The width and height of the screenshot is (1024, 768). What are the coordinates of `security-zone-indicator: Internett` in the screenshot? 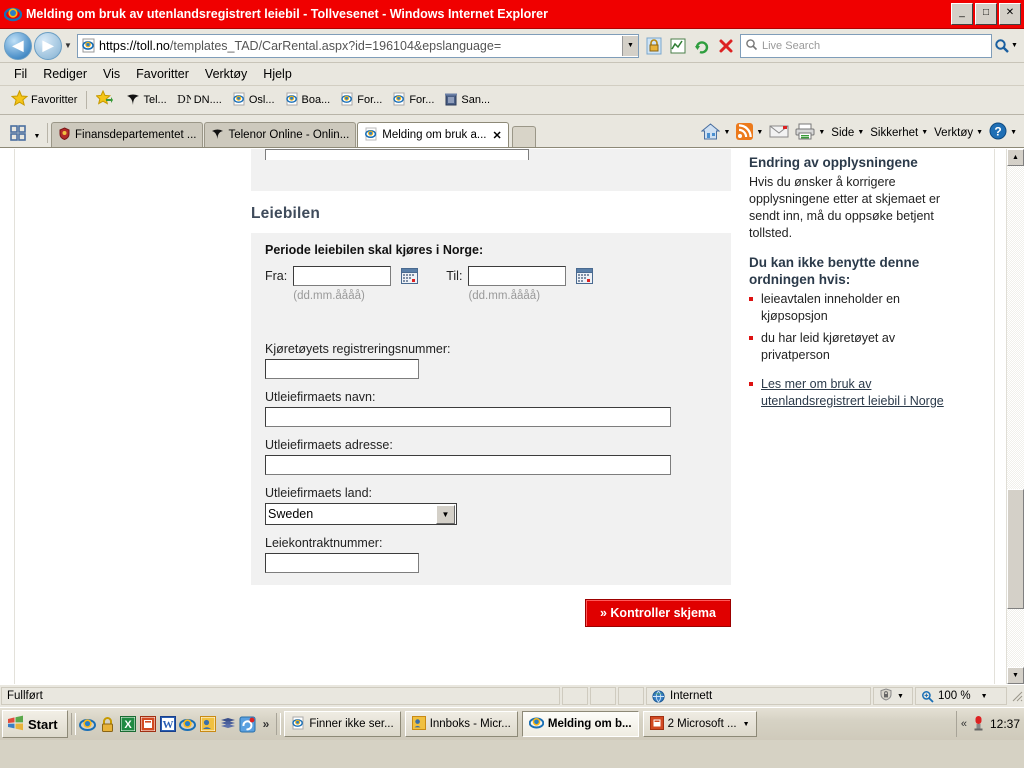 It's located at (758, 696).